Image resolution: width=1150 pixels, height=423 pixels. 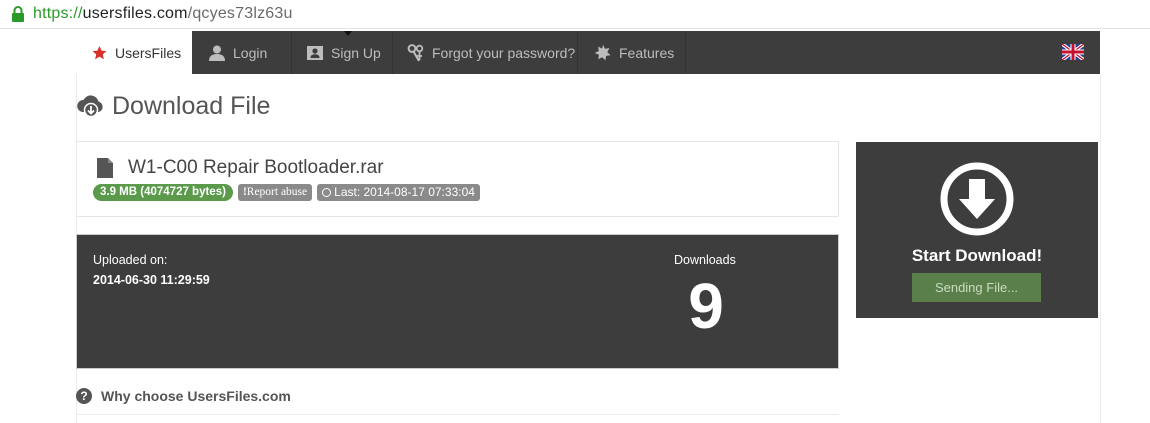 I want to click on file-name: W1-C00 Repair Bootloader.rar, so click(x=256, y=167).